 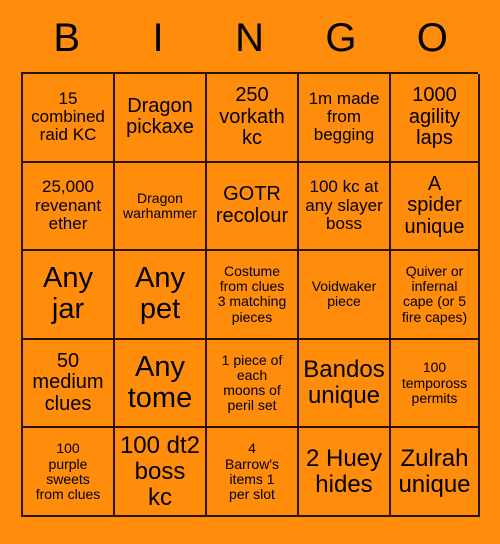 I want to click on bingo-cell: 2 Huey hides, so click(x=345, y=472).